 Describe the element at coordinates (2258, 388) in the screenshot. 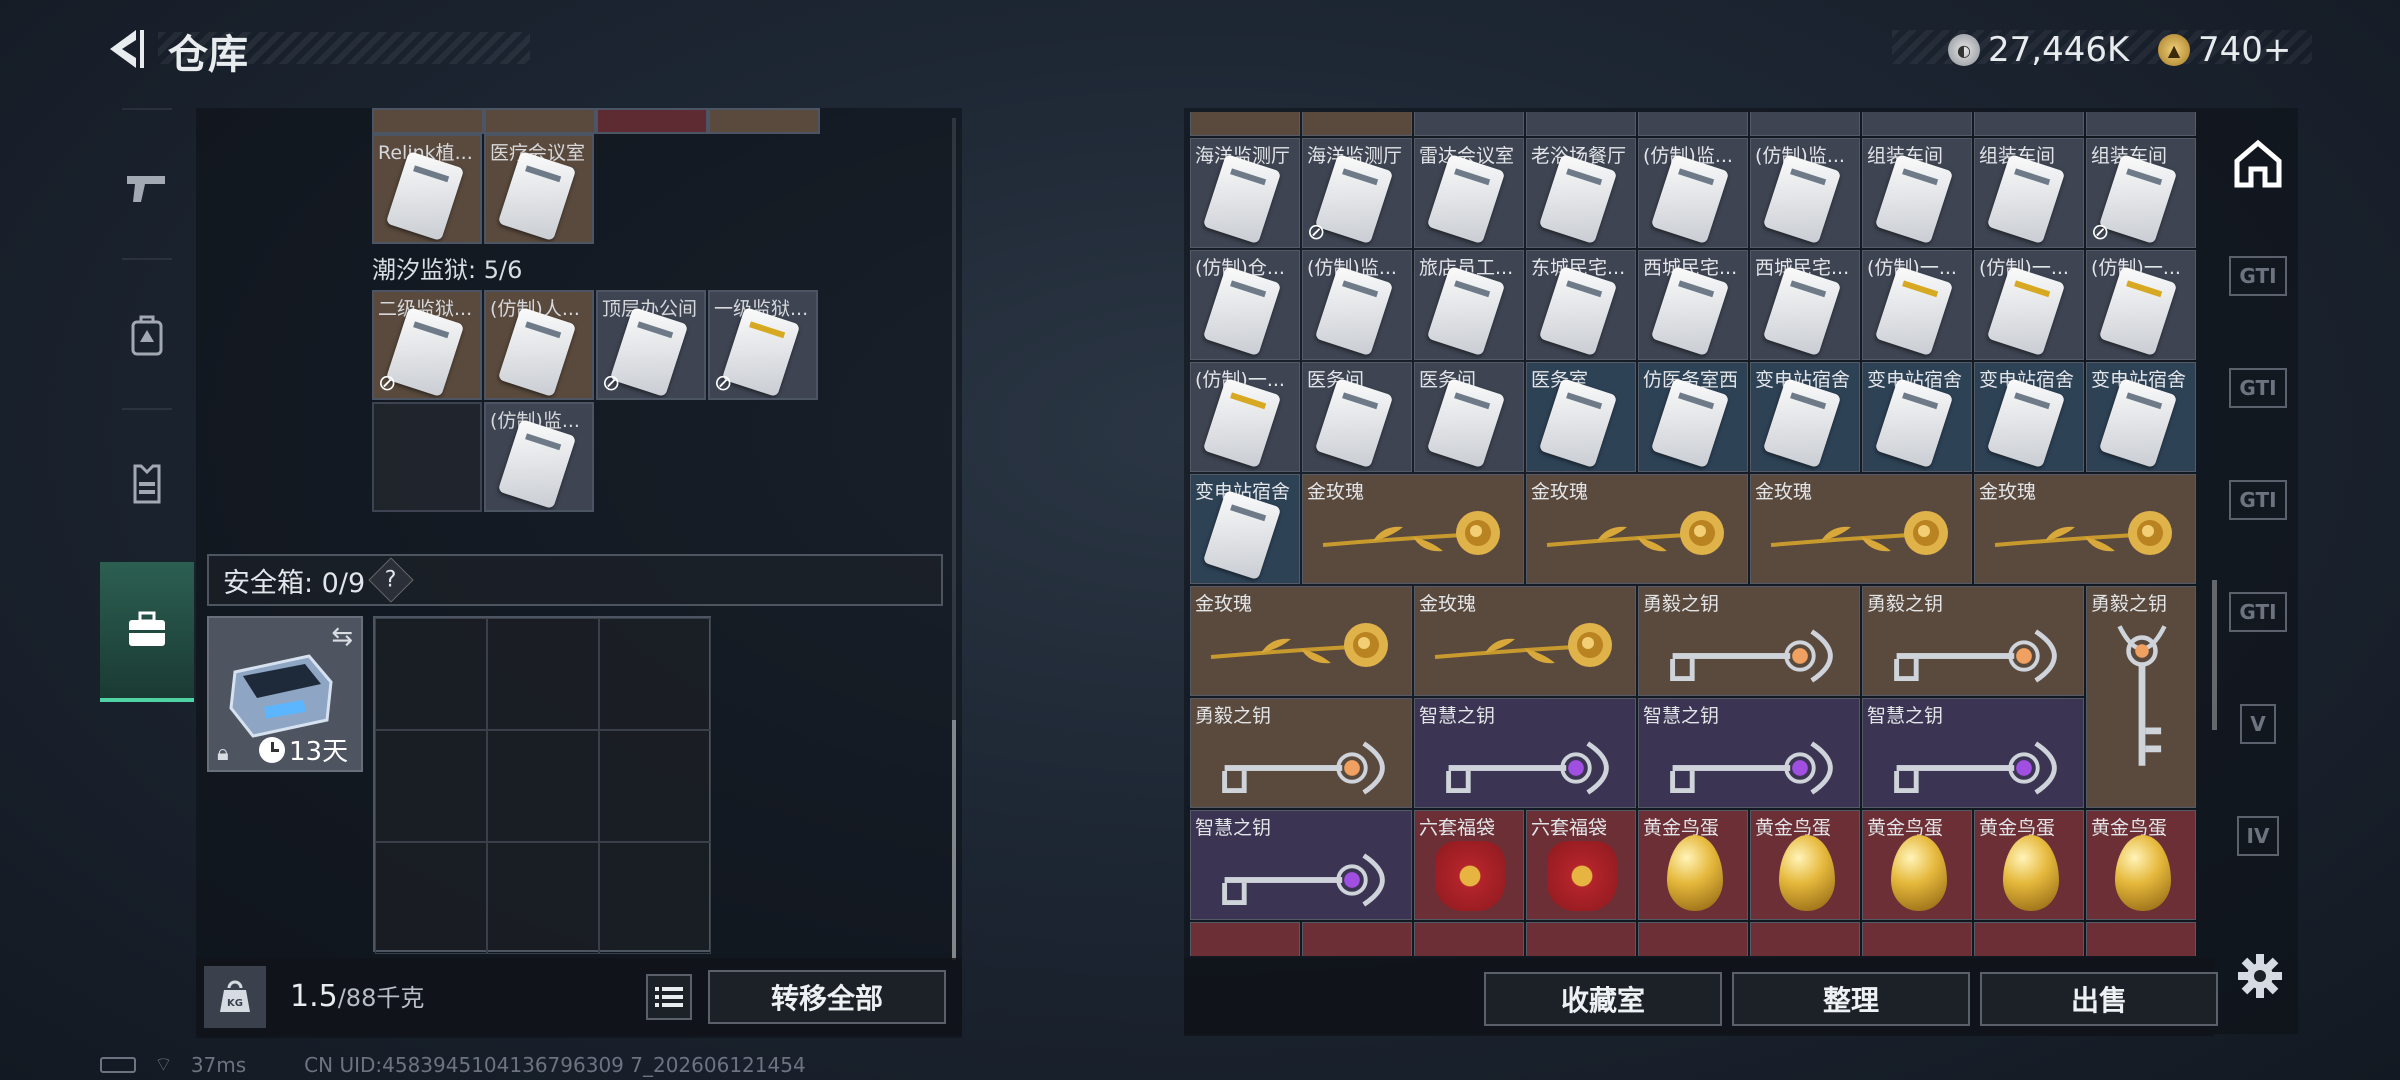

I see `tab-storage-2: GTI` at that location.